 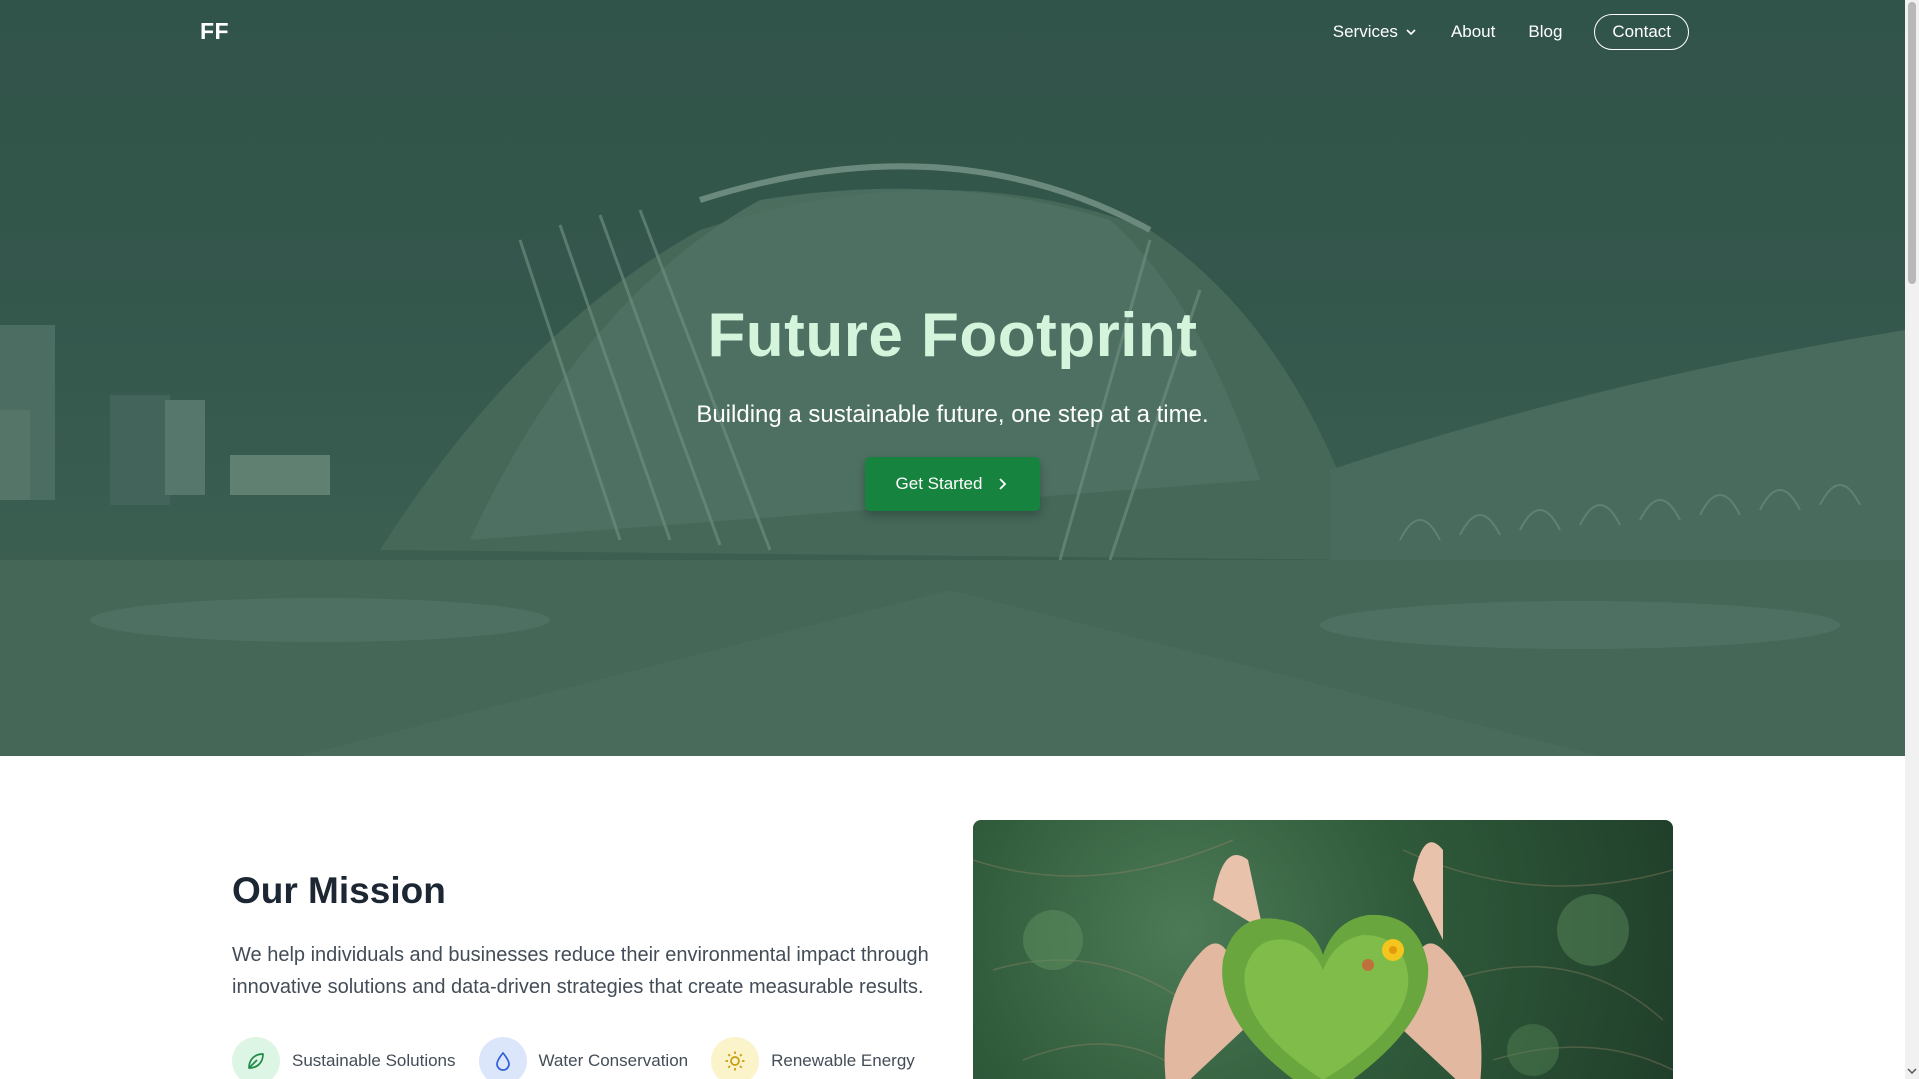 I want to click on scrollbar-thumb, so click(x=1912, y=143).